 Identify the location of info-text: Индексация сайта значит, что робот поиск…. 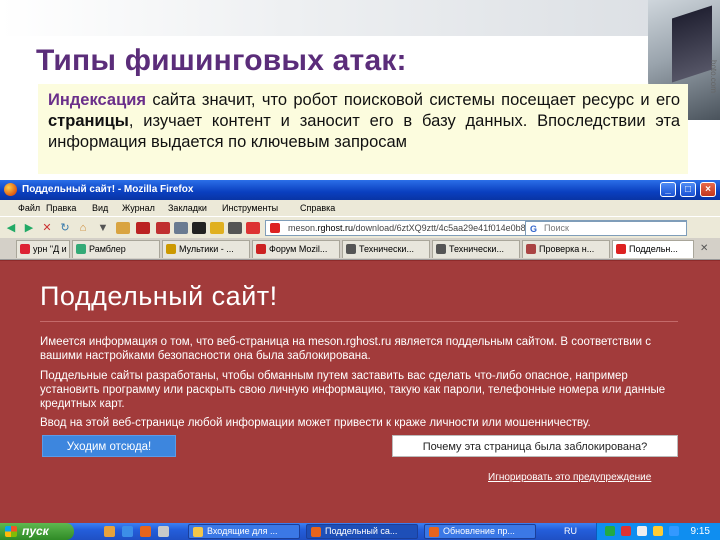
(364, 121).